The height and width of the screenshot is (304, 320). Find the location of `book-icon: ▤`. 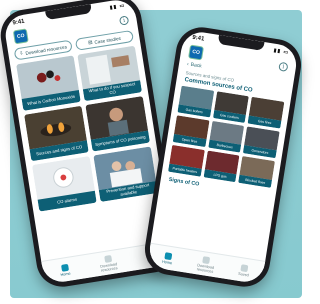

book-icon: ▤ is located at coordinates (90, 42).